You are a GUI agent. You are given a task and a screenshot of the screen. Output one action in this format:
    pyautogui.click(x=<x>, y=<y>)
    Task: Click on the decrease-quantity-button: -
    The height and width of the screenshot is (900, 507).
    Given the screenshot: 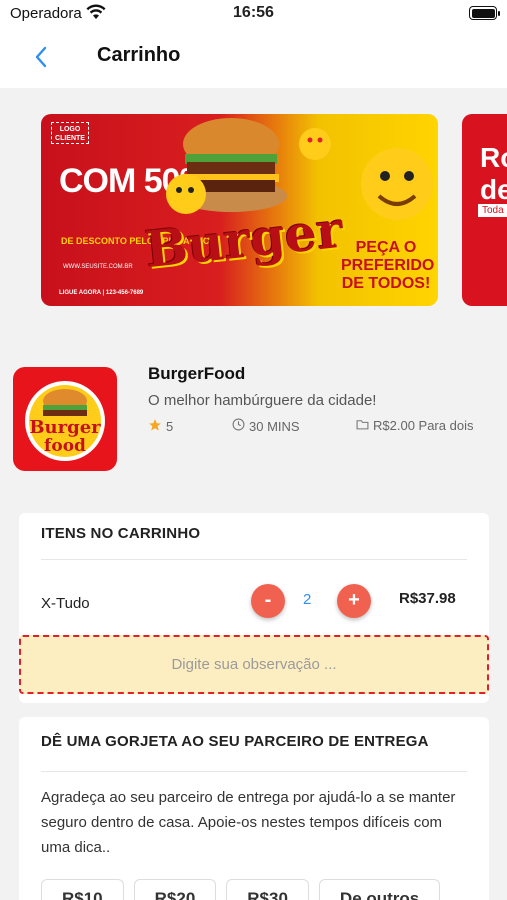 What is the action you would take?
    pyautogui.click(x=268, y=601)
    